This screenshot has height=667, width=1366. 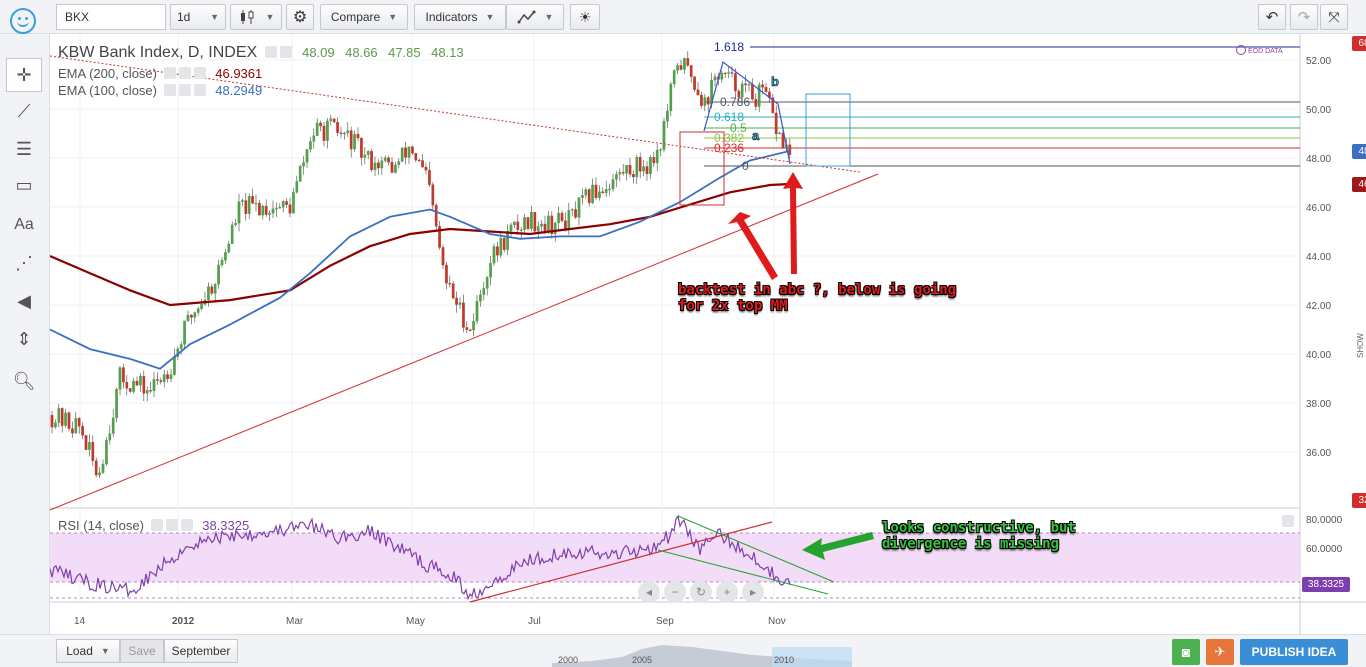 What do you see at coordinates (1220, 652) in the screenshot?
I see `tweet-button: ✈` at bounding box center [1220, 652].